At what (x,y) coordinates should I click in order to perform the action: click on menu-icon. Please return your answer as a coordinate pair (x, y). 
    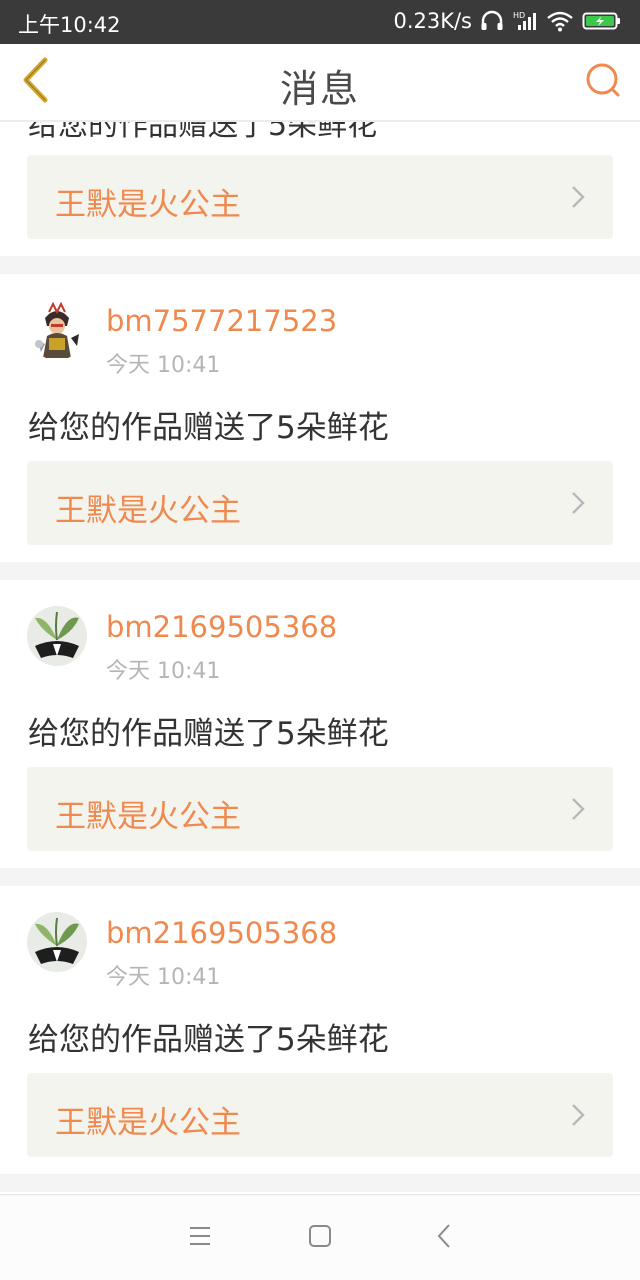
    Looking at the image, I should click on (200, 1238).